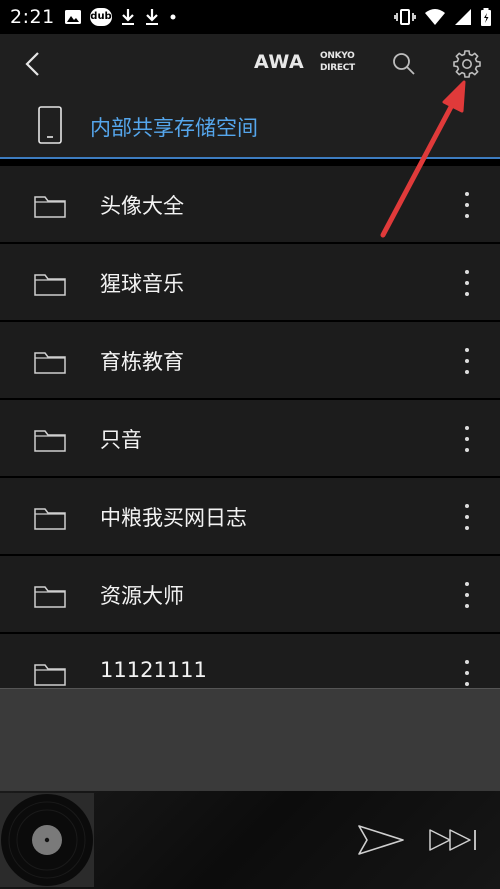  I want to click on folder-name: 猩球音乐, so click(142, 284).